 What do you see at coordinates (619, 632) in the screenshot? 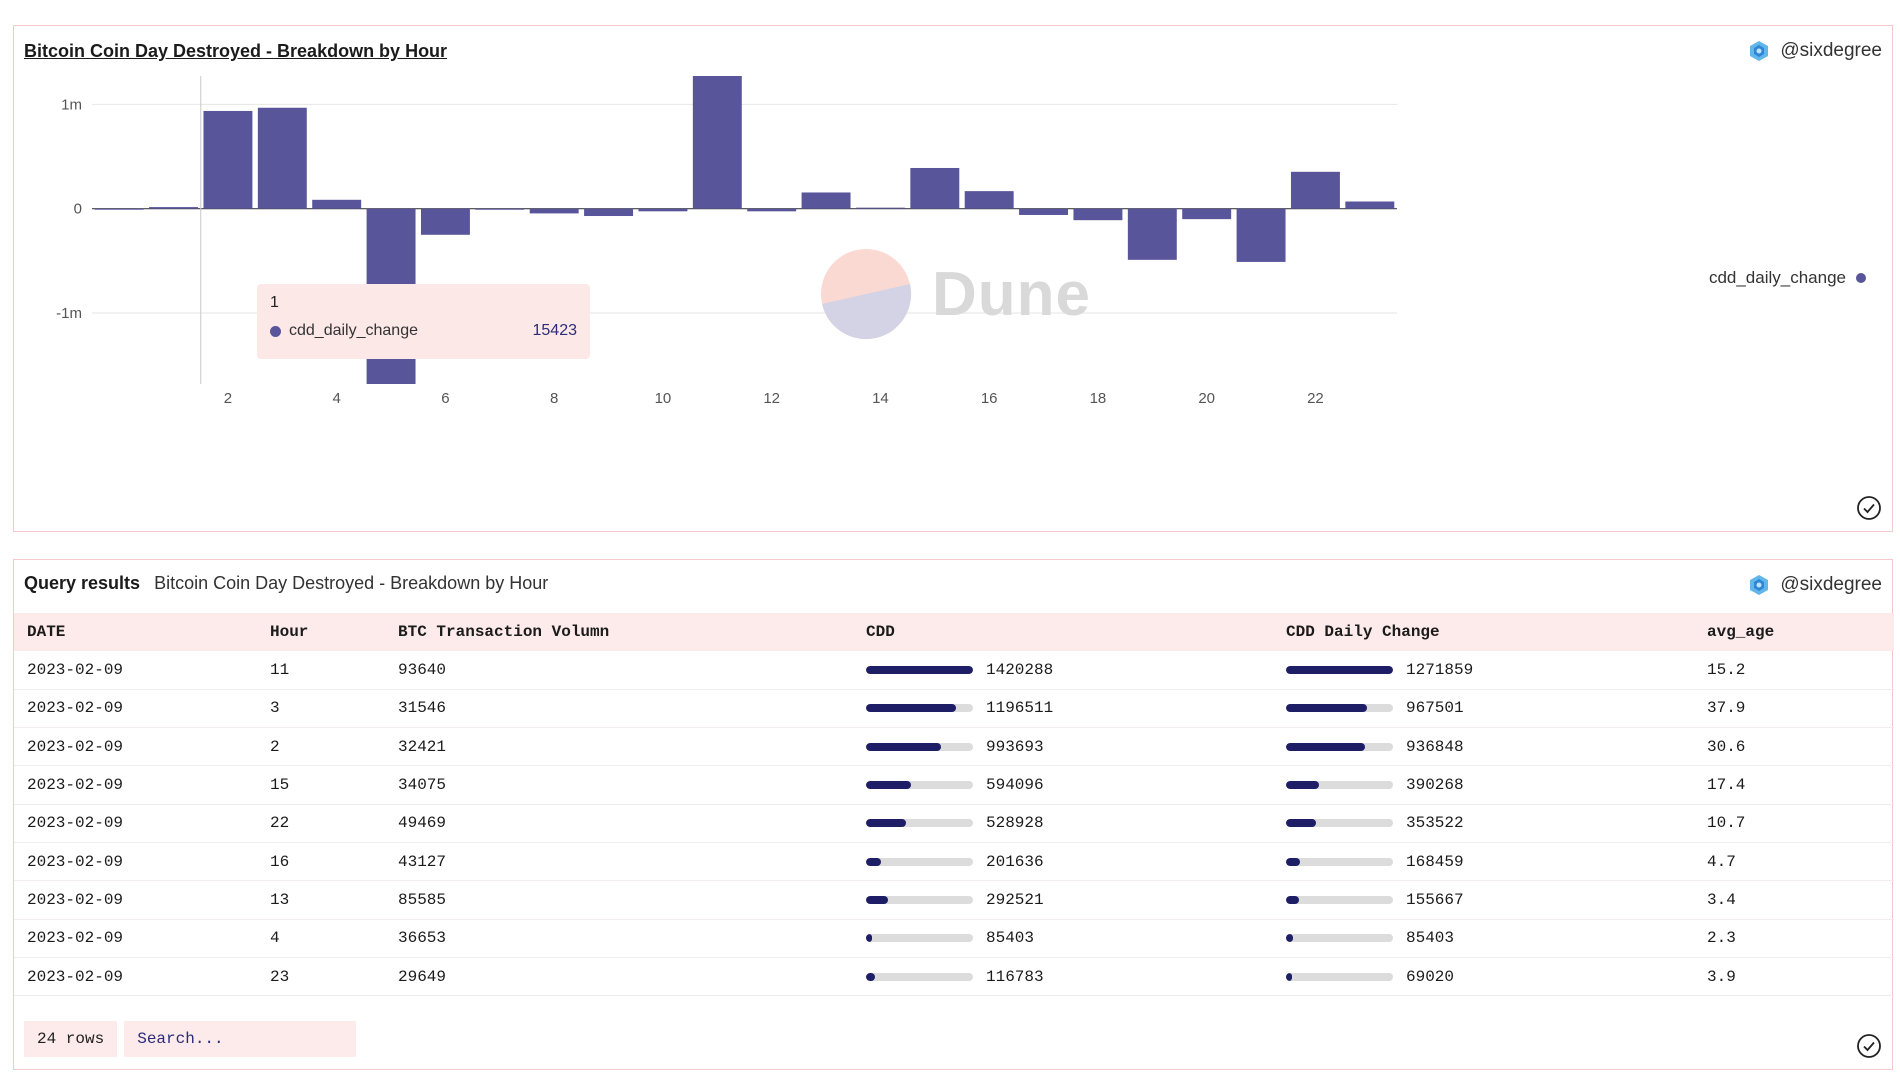
I see `column-header-volume: BTC Transaction Volumn` at bounding box center [619, 632].